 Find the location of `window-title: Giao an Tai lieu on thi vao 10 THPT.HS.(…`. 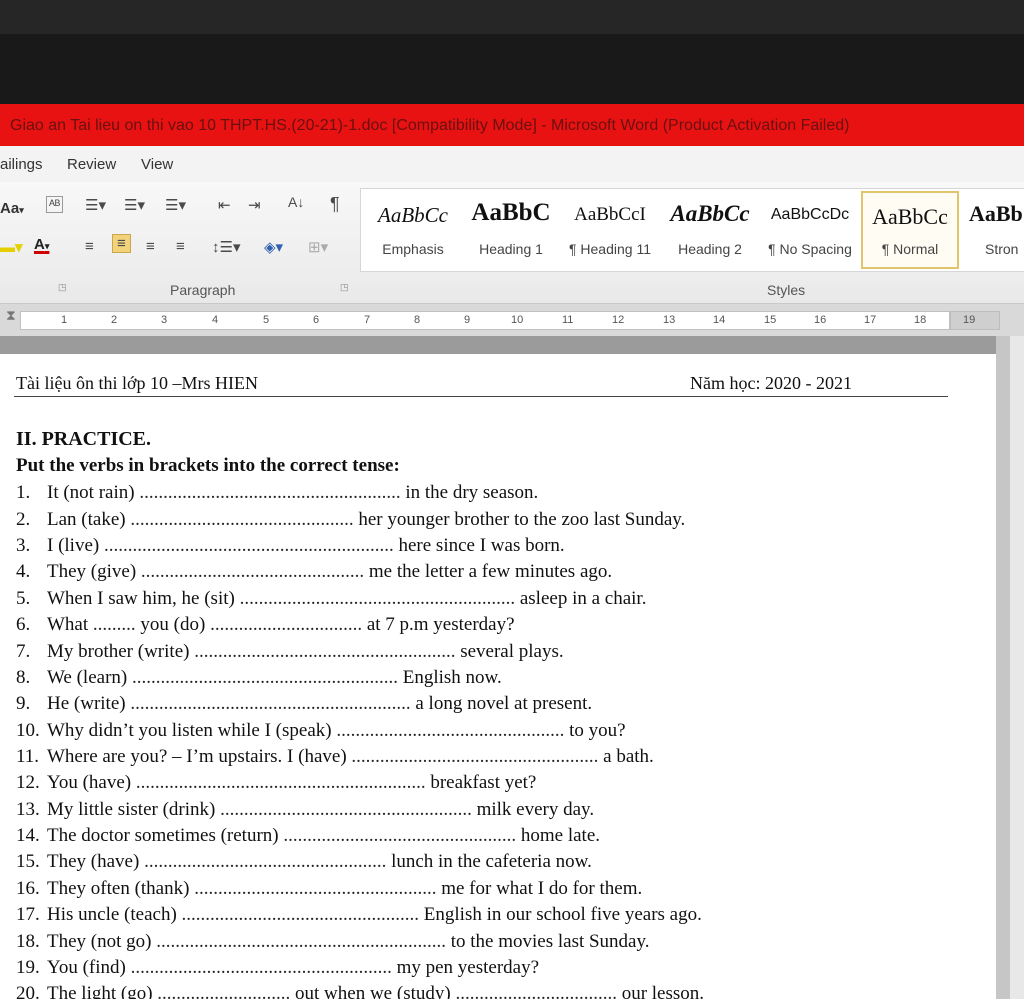

window-title: Giao an Tai lieu on thi vao 10 THPT.HS.(… is located at coordinates (512, 125).